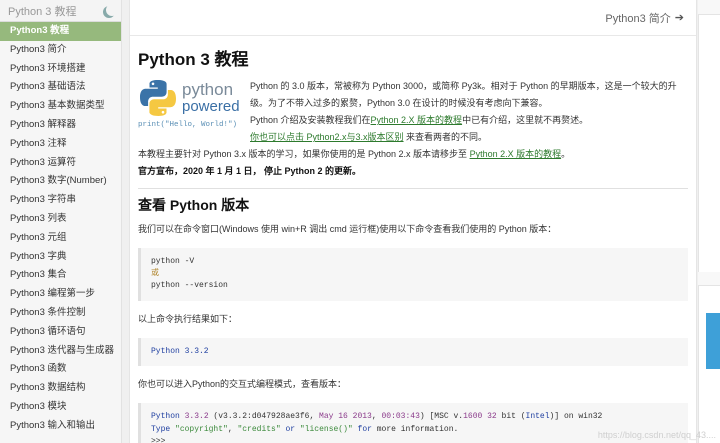  Describe the element at coordinates (417, 120) in the screenshot. I see `python2-tutorial-link: Python 2.X 版本的教程` at that location.